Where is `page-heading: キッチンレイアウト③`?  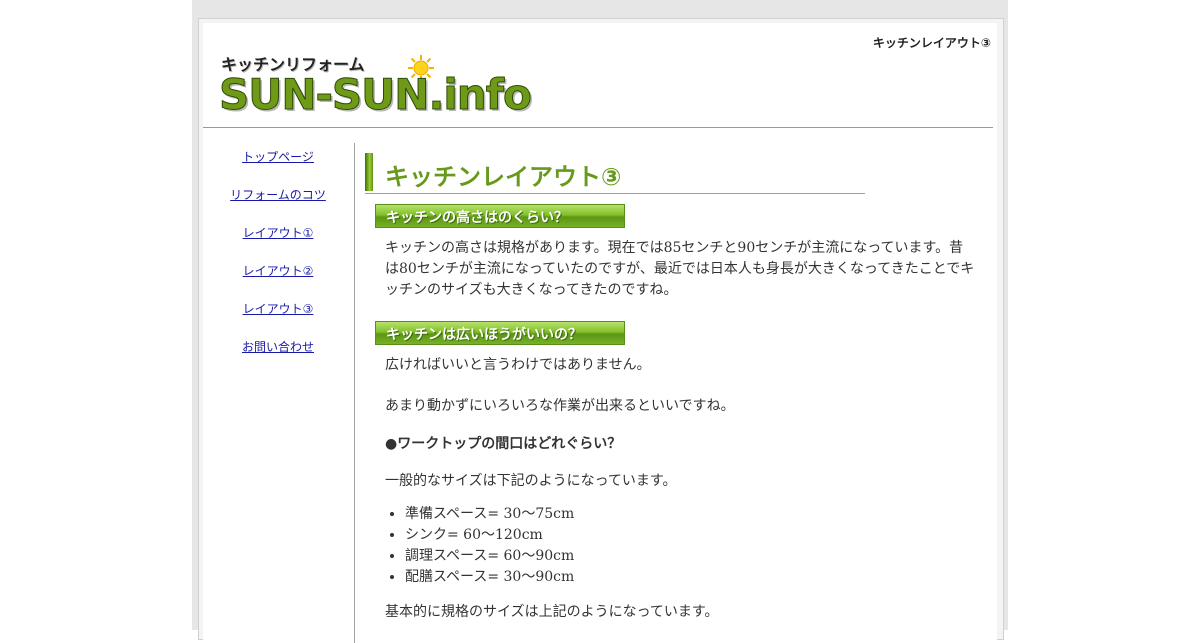
page-heading: キッチンレイアウト③ is located at coordinates (615, 173).